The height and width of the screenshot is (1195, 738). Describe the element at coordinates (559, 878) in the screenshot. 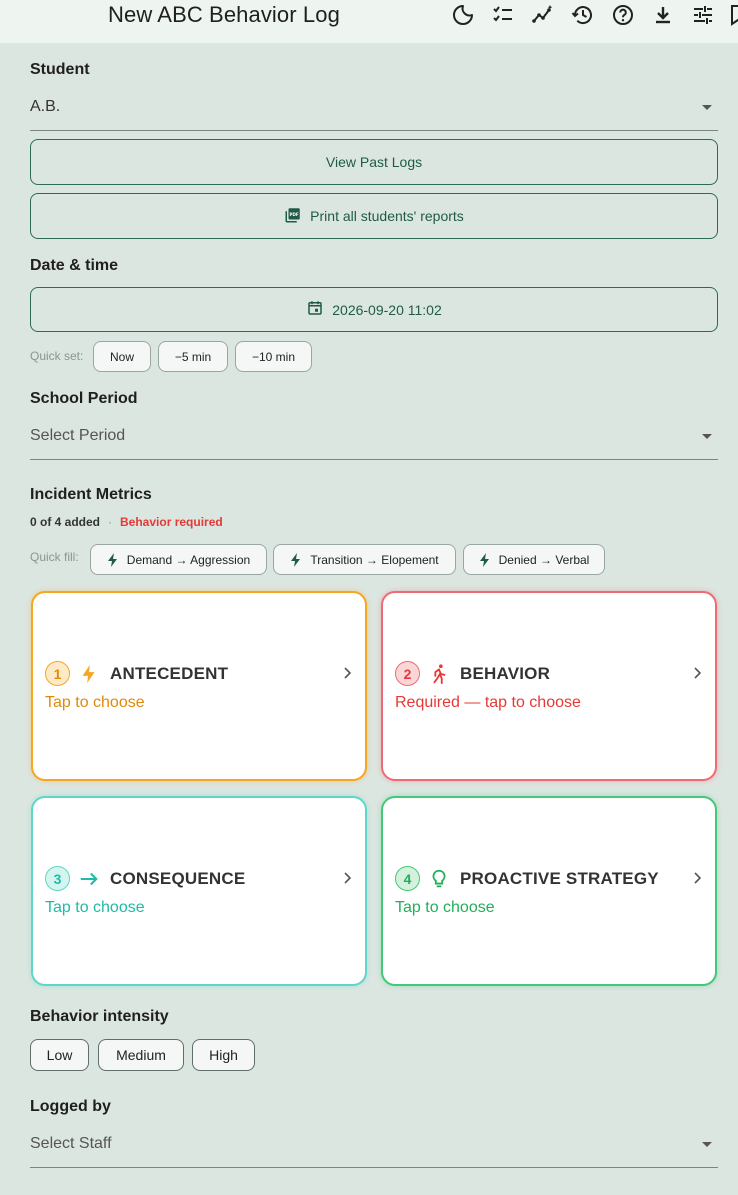

I see `proactive-strategy-title: PROACTIVE STRATEGY` at that location.